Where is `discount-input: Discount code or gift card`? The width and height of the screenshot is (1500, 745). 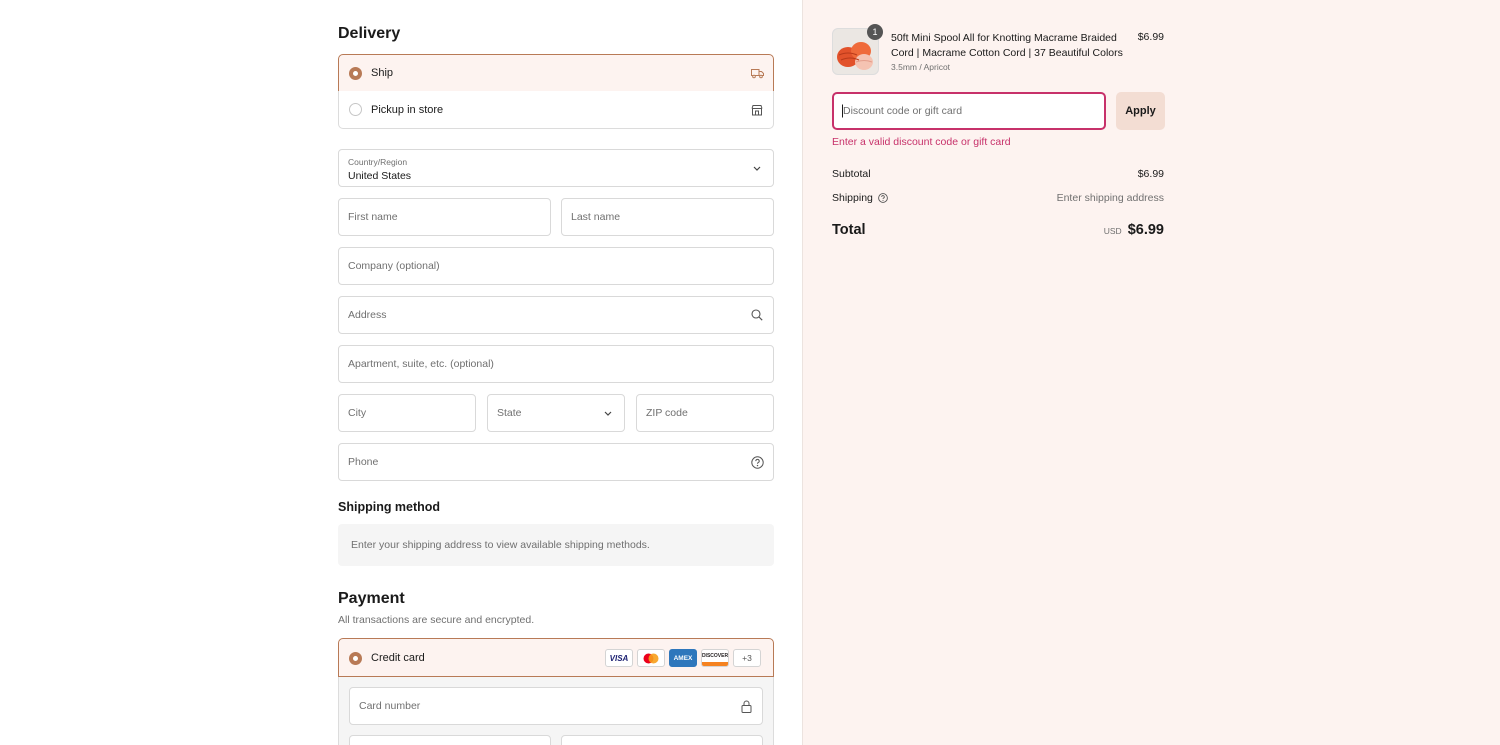
discount-input: Discount code or gift card is located at coordinates (969, 111).